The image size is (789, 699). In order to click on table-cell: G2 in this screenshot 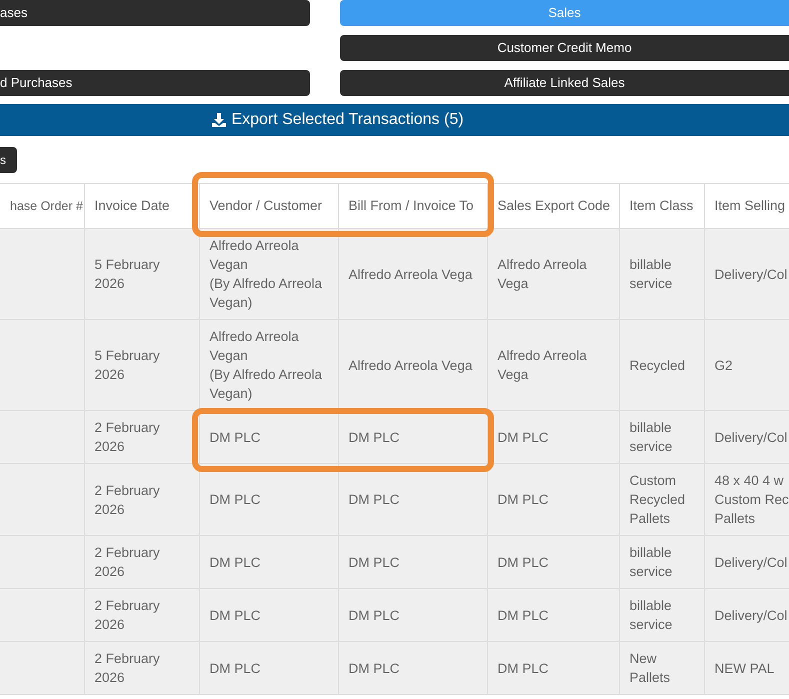, I will do `click(723, 365)`.